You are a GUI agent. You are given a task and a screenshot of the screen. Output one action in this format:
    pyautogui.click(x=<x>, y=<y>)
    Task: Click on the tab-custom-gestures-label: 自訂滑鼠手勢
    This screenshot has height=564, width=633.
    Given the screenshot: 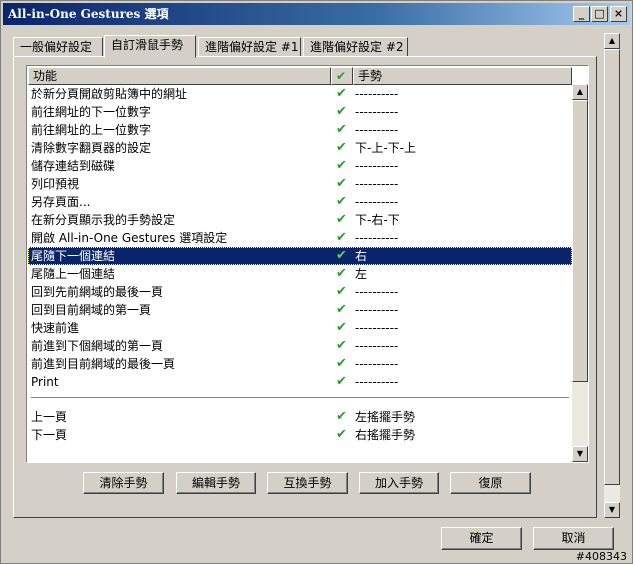 What is the action you would take?
    pyautogui.click(x=147, y=45)
    